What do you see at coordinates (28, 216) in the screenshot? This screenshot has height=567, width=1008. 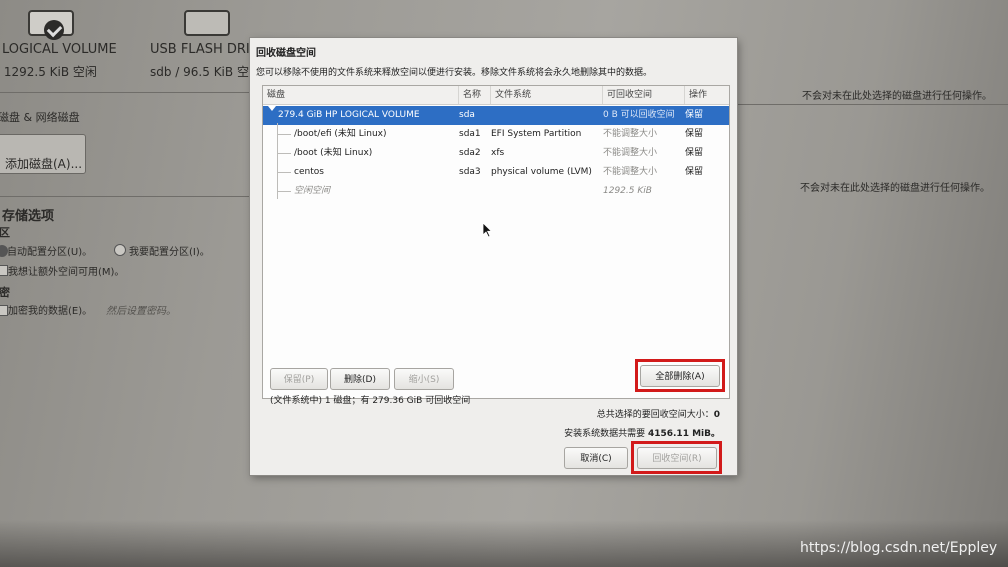 I see `storage-options-title: 存储选项` at bounding box center [28, 216].